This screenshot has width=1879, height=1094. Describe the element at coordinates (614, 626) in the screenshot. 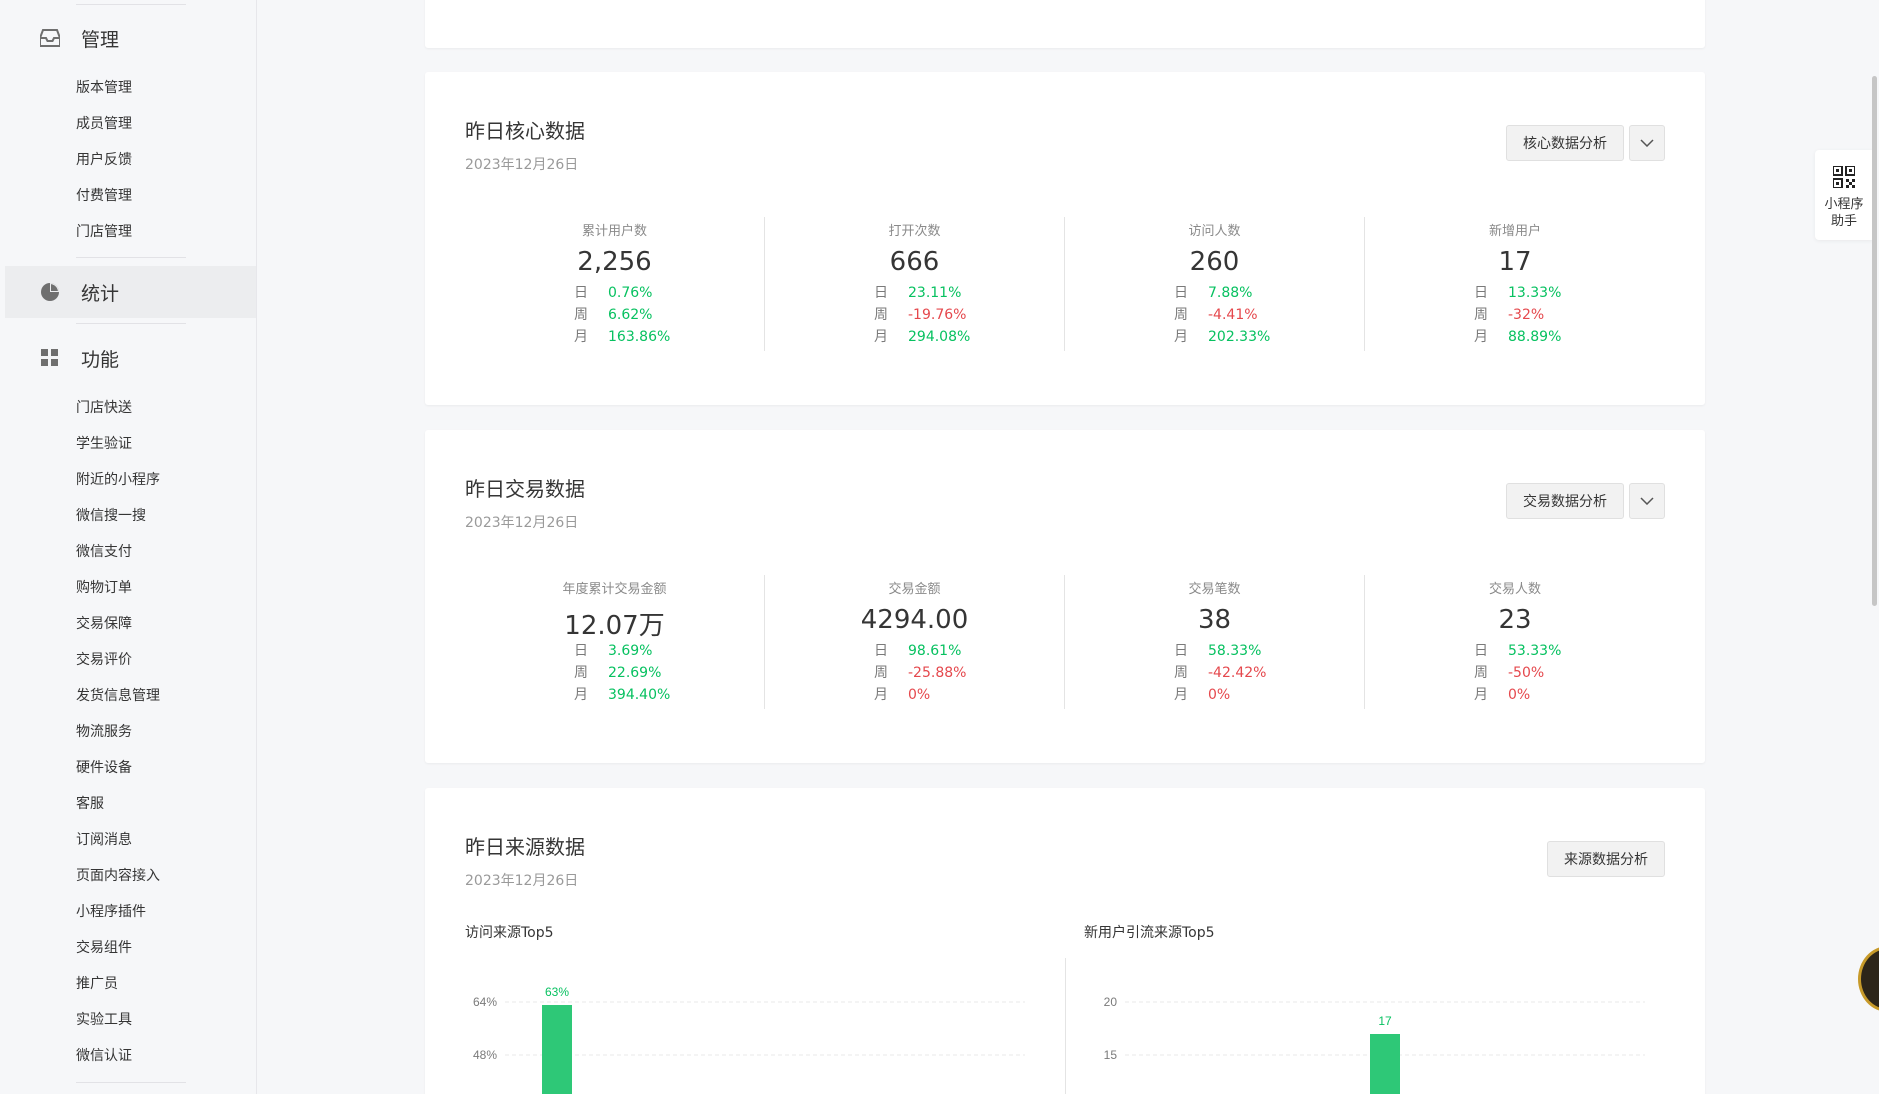

I see `metric-value: 12.07万` at that location.